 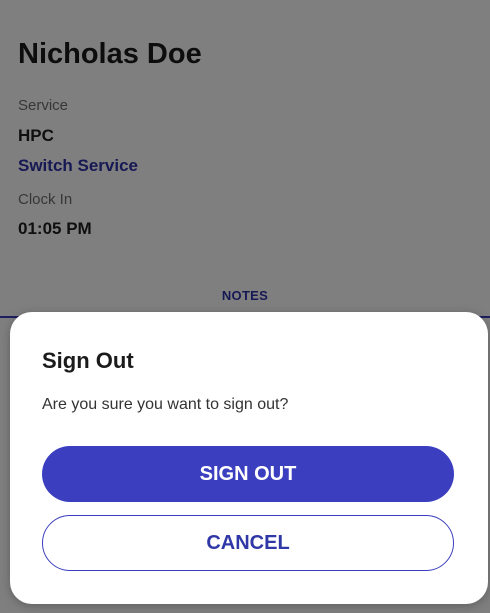 What do you see at coordinates (165, 404) in the screenshot?
I see `dialog-message: Are you sure you want to sign out?` at bounding box center [165, 404].